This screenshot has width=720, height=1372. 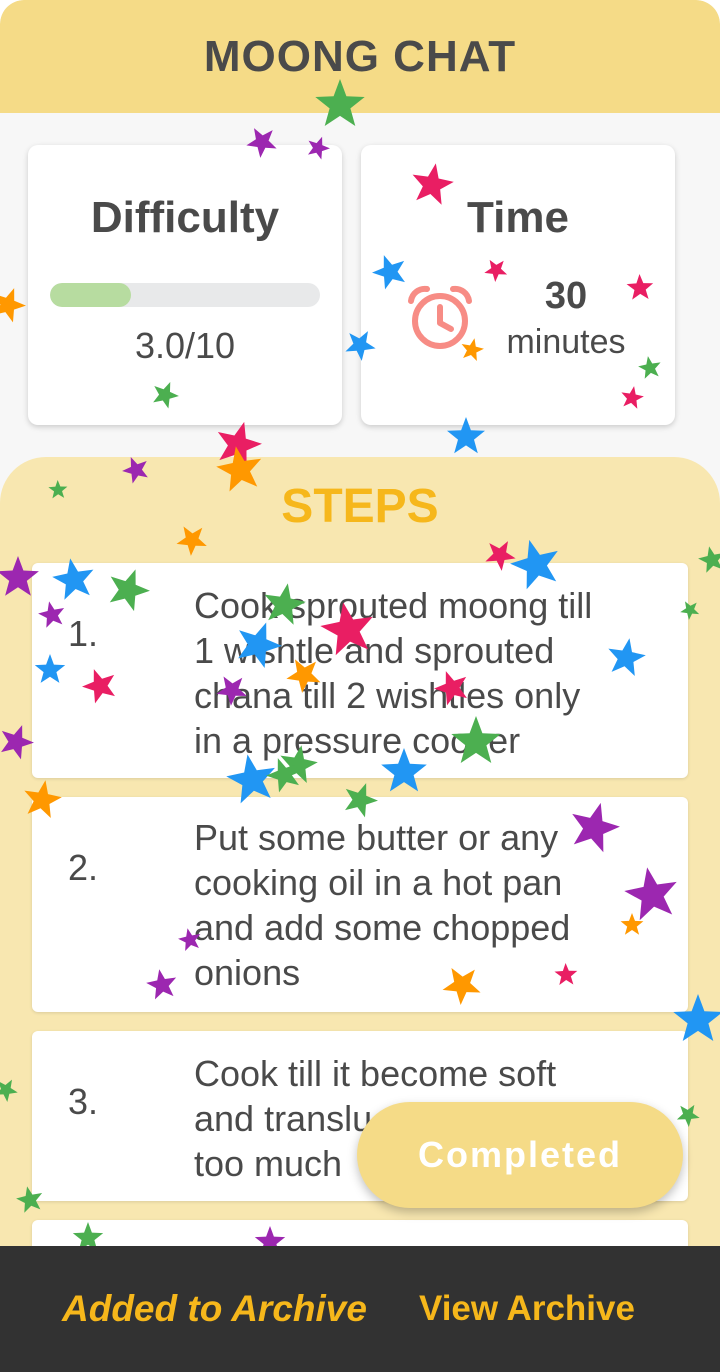 What do you see at coordinates (378, 882) in the screenshot?
I see `step-text-line: cooking oil in a hot pan` at bounding box center [378, 882].